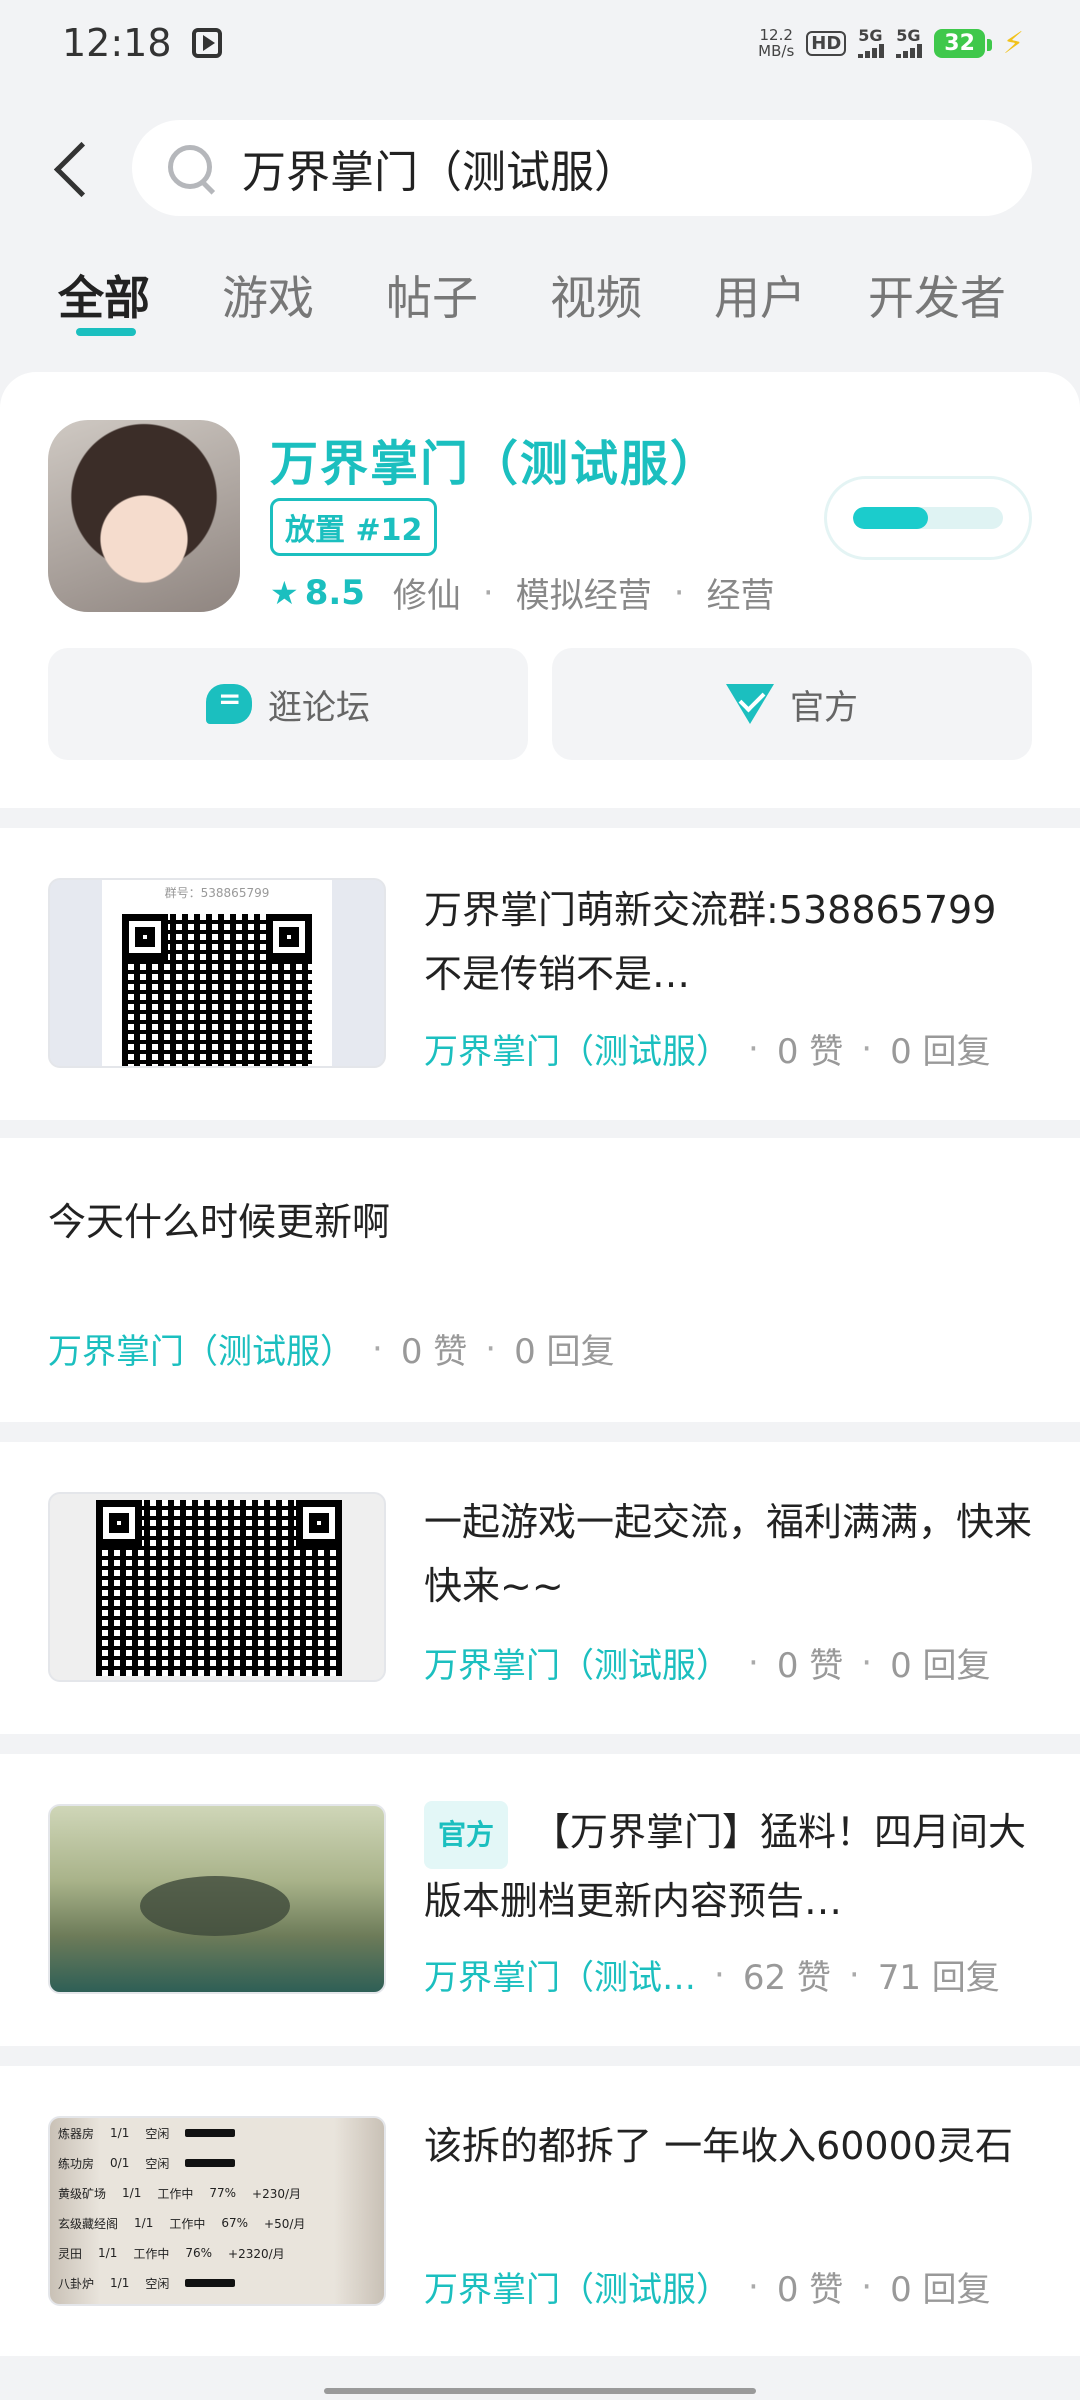 The width and height of the screenshot is (1080, 2400). I want to click on search-query: 万界掌门（测试服）, so click(440, 168).